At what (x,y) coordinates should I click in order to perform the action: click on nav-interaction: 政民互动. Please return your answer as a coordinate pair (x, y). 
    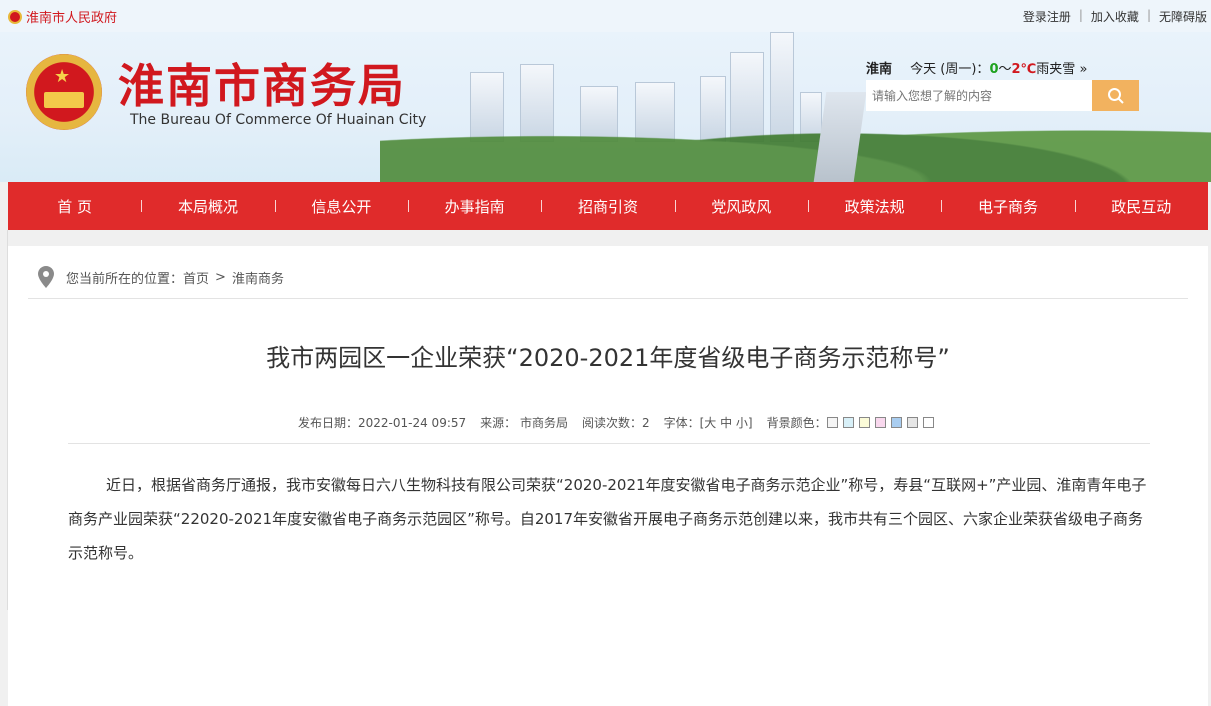
    Looking at the image, I should click on (1141, 206).